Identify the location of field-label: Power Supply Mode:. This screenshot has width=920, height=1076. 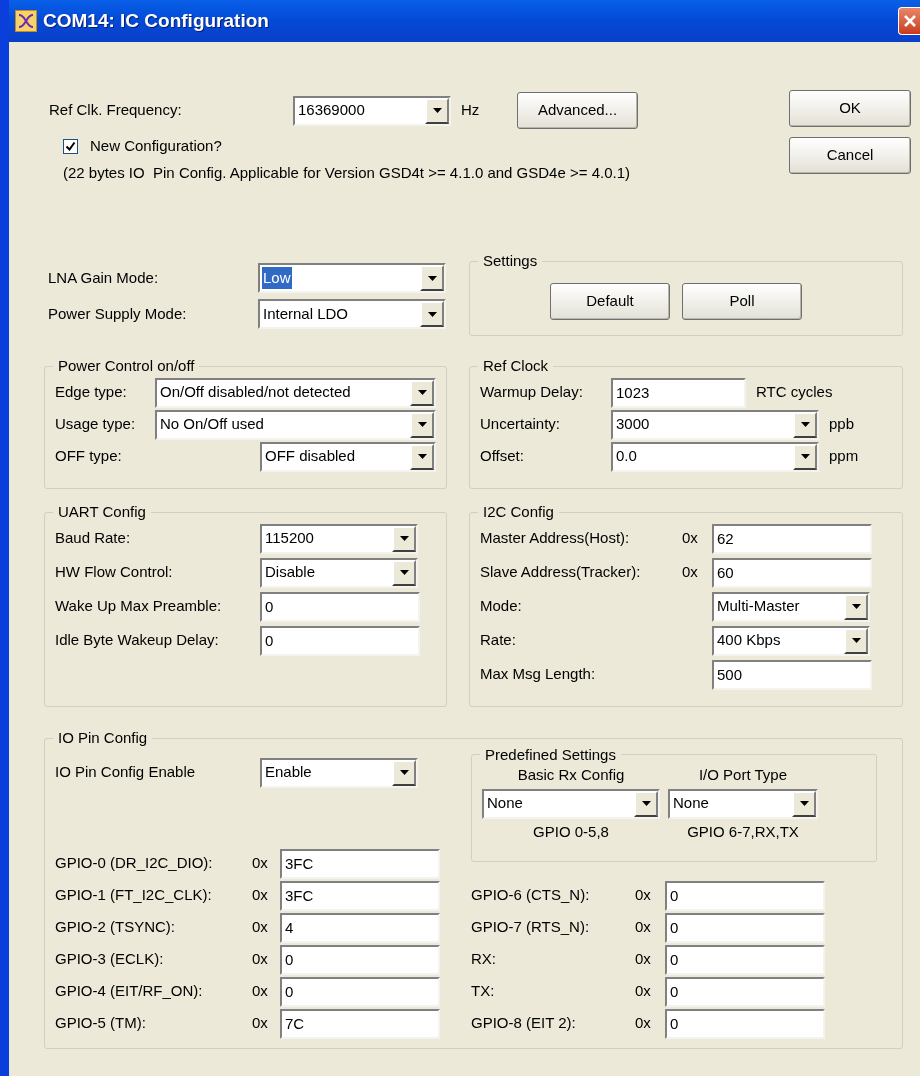
(118, 313).